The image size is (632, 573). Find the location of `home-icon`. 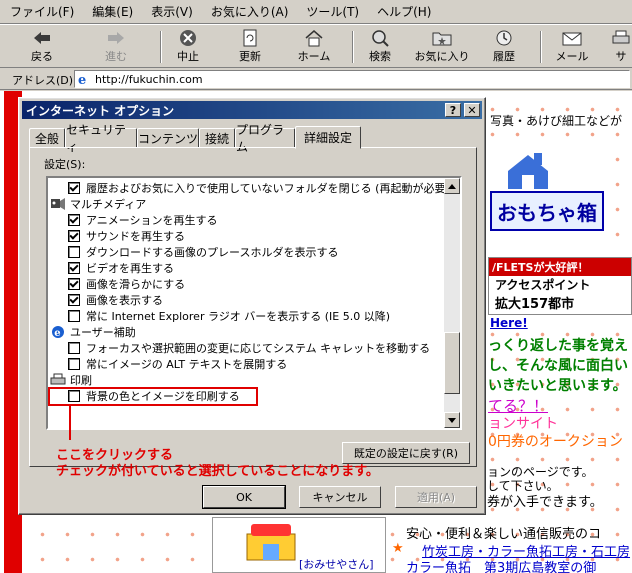

home-icon is located at coordinates (314, 38).